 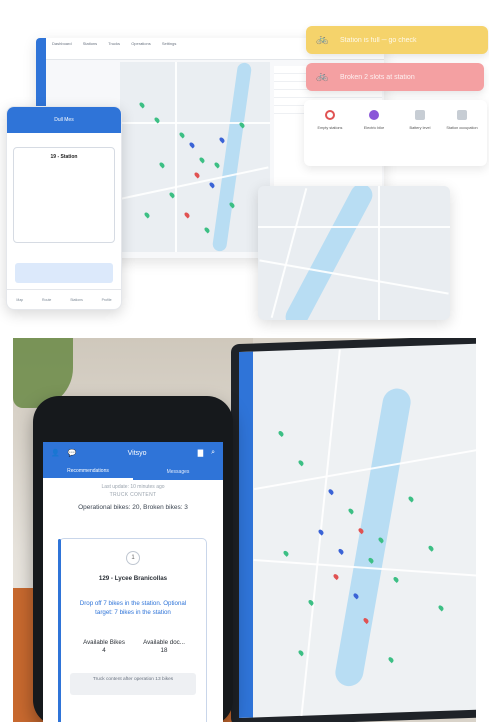 What do you see at coordinates (107, 300) in the screenshot?
I see `tab-profile: Profile` at bounding box center [107, 300].